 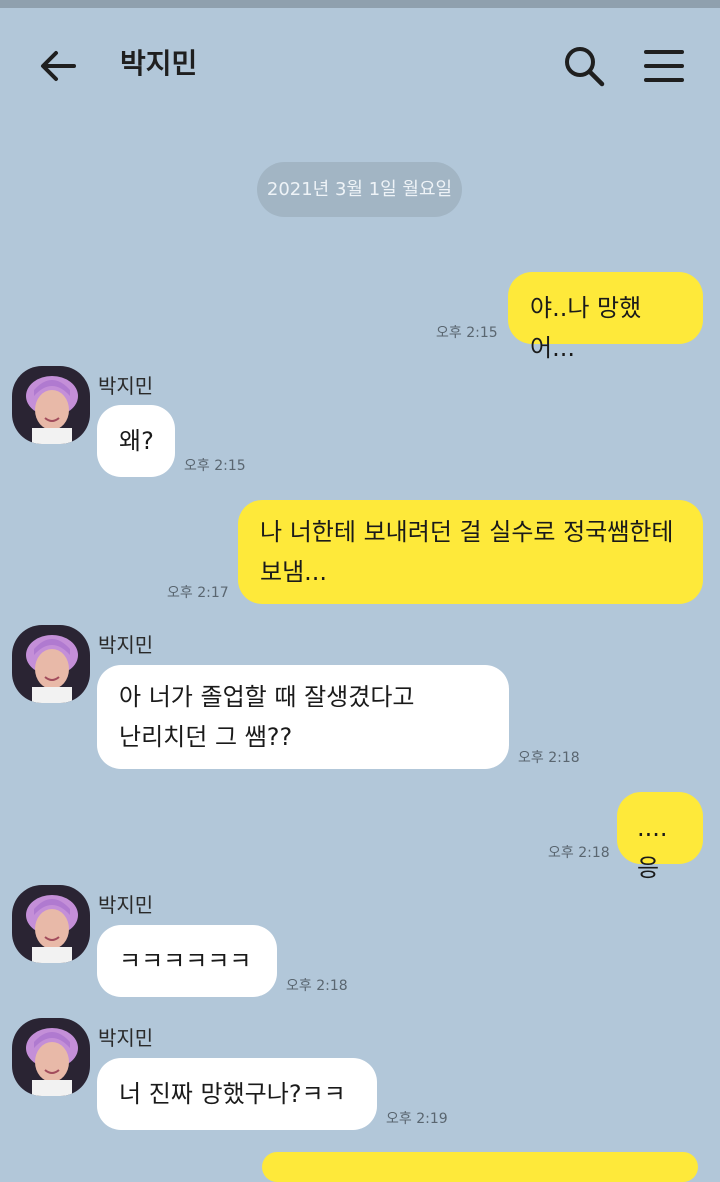 What do you see at coordinates (206, 737) in the screenshot?
I see `message-text: 난리치던 그 쌤??` at bounding box center [206, 737].